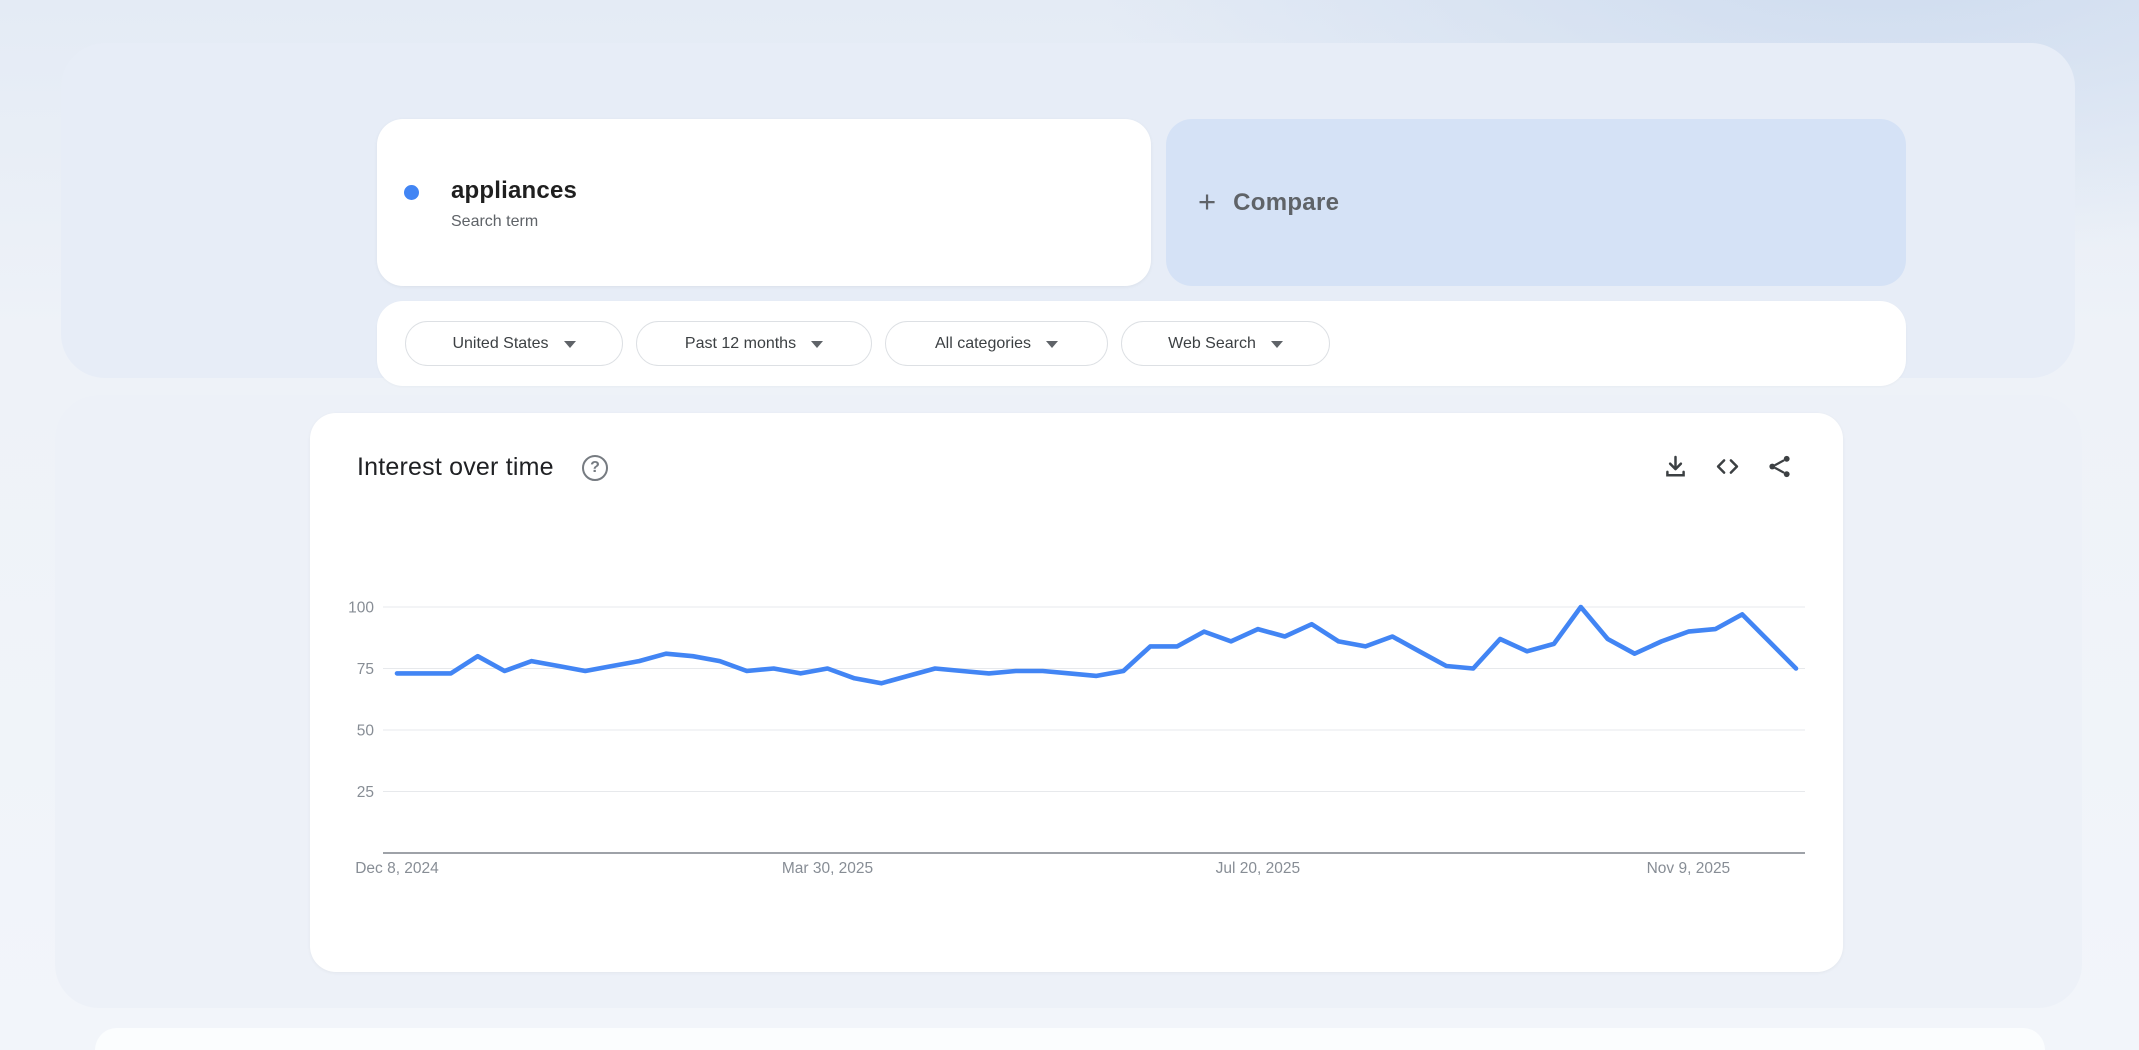 The width and height of the screenshot is (2139, 1050). Describe the element at coordinates (361, 608) in the screenshot. I see `y-axis-tick-label: 100` at that location.